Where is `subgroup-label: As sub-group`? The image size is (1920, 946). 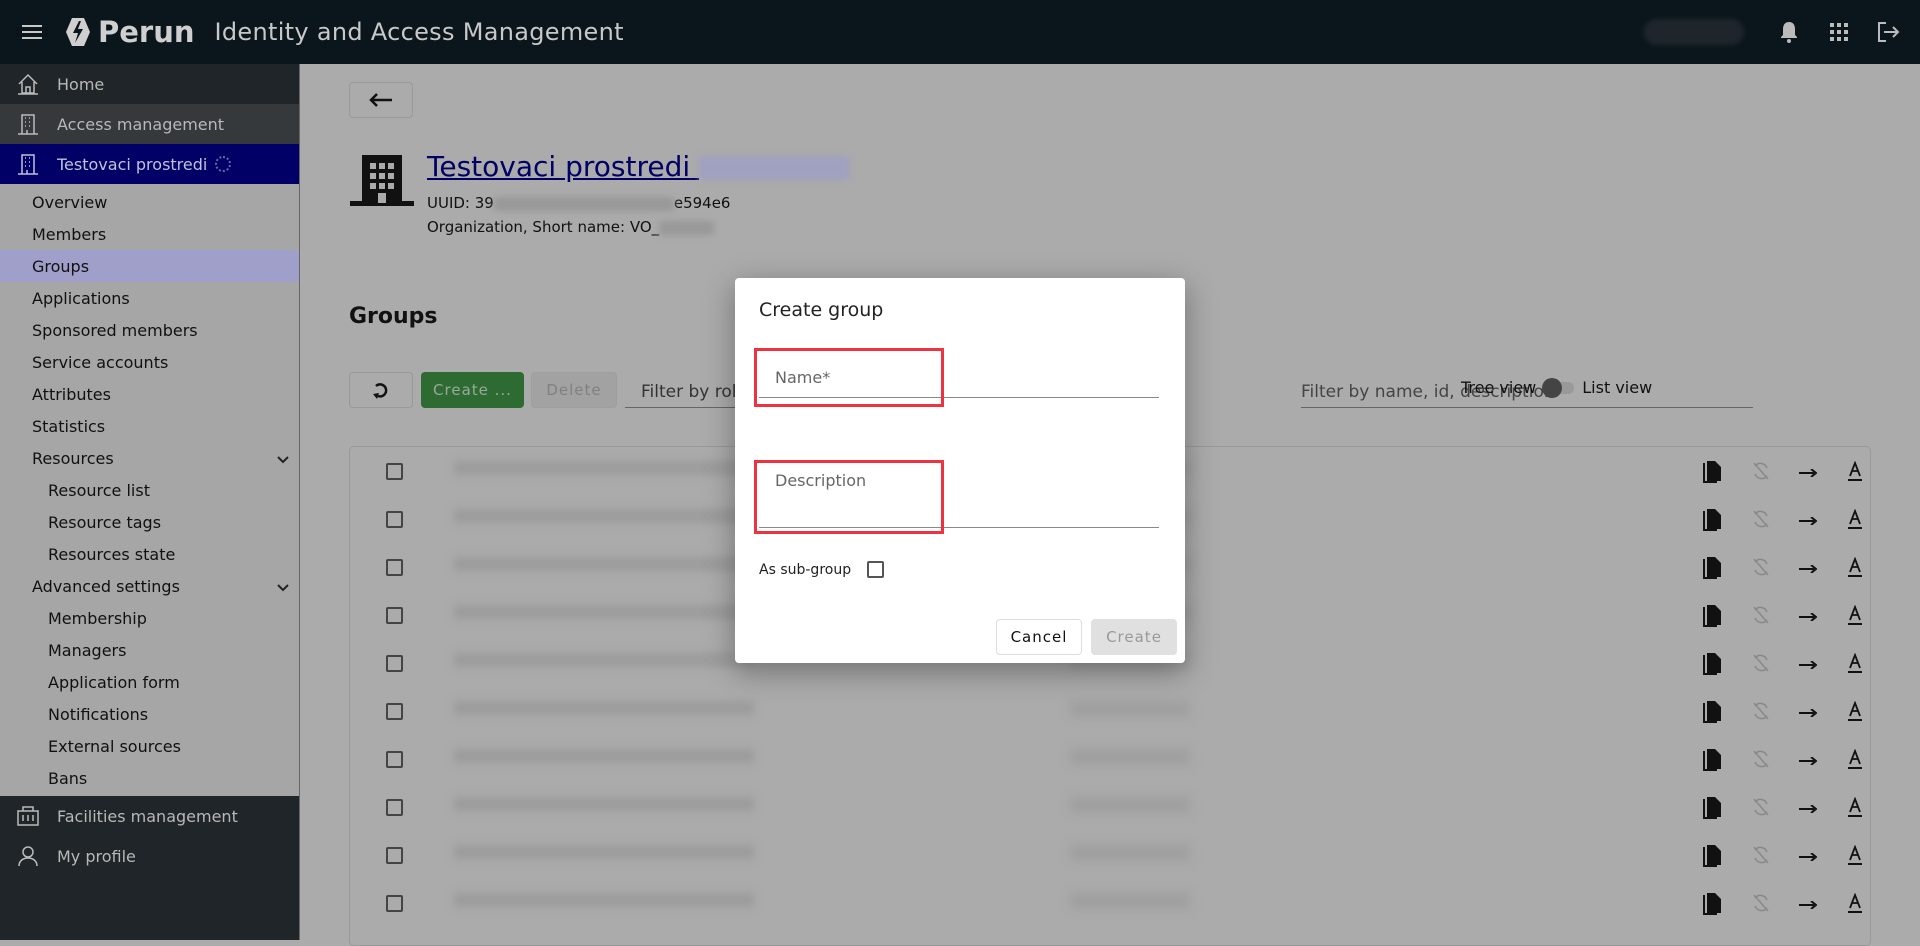
subgroup-label: As sub-group is located at coordinates (805, 569).